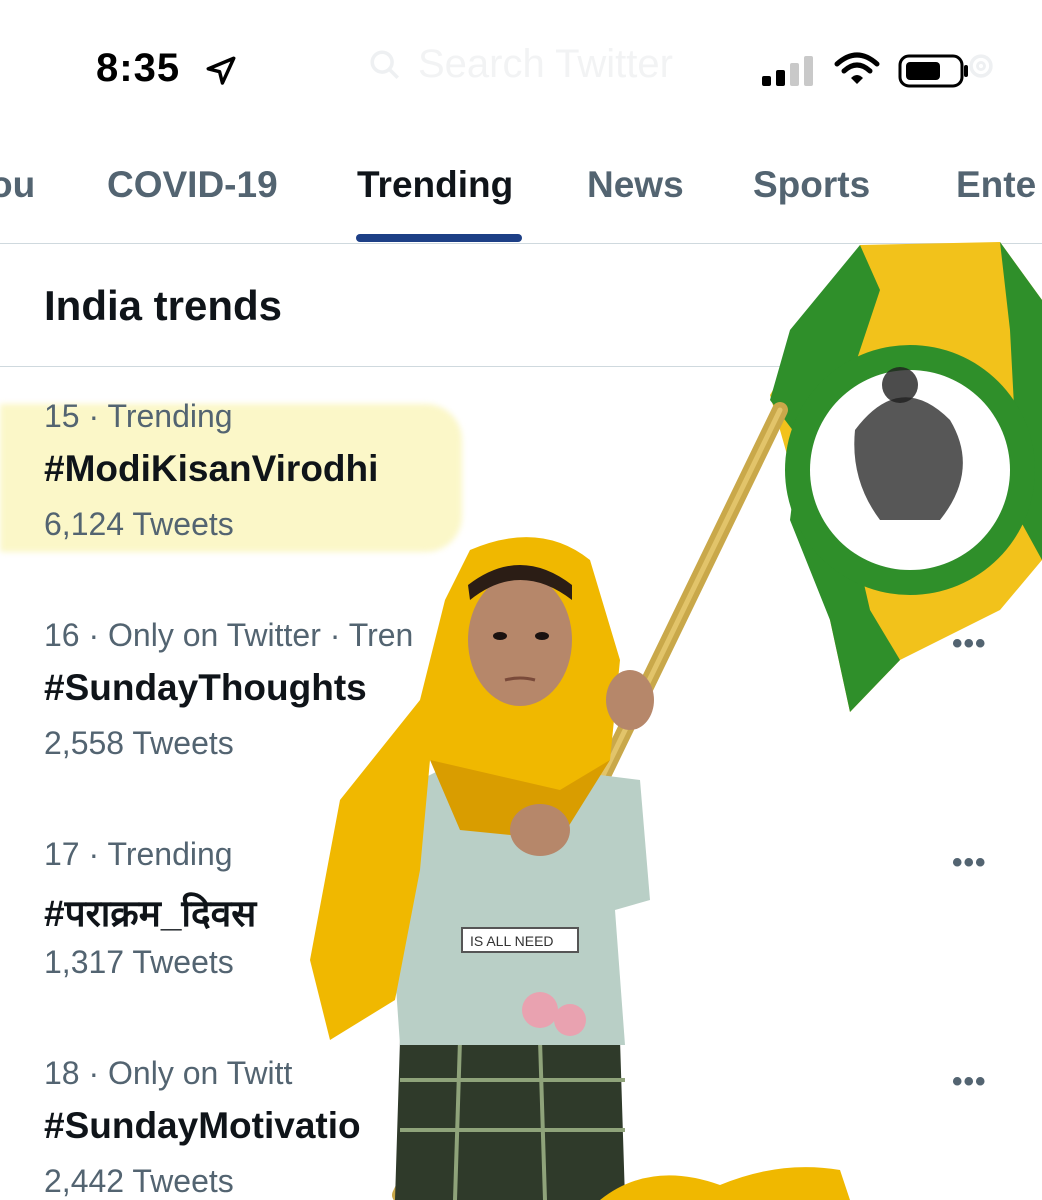 This screenshot has width=1042, height=1200. What do you see at coordinates (385, 65) in the screenshot?
I see `search-icon` at bounding box center [385, 65].